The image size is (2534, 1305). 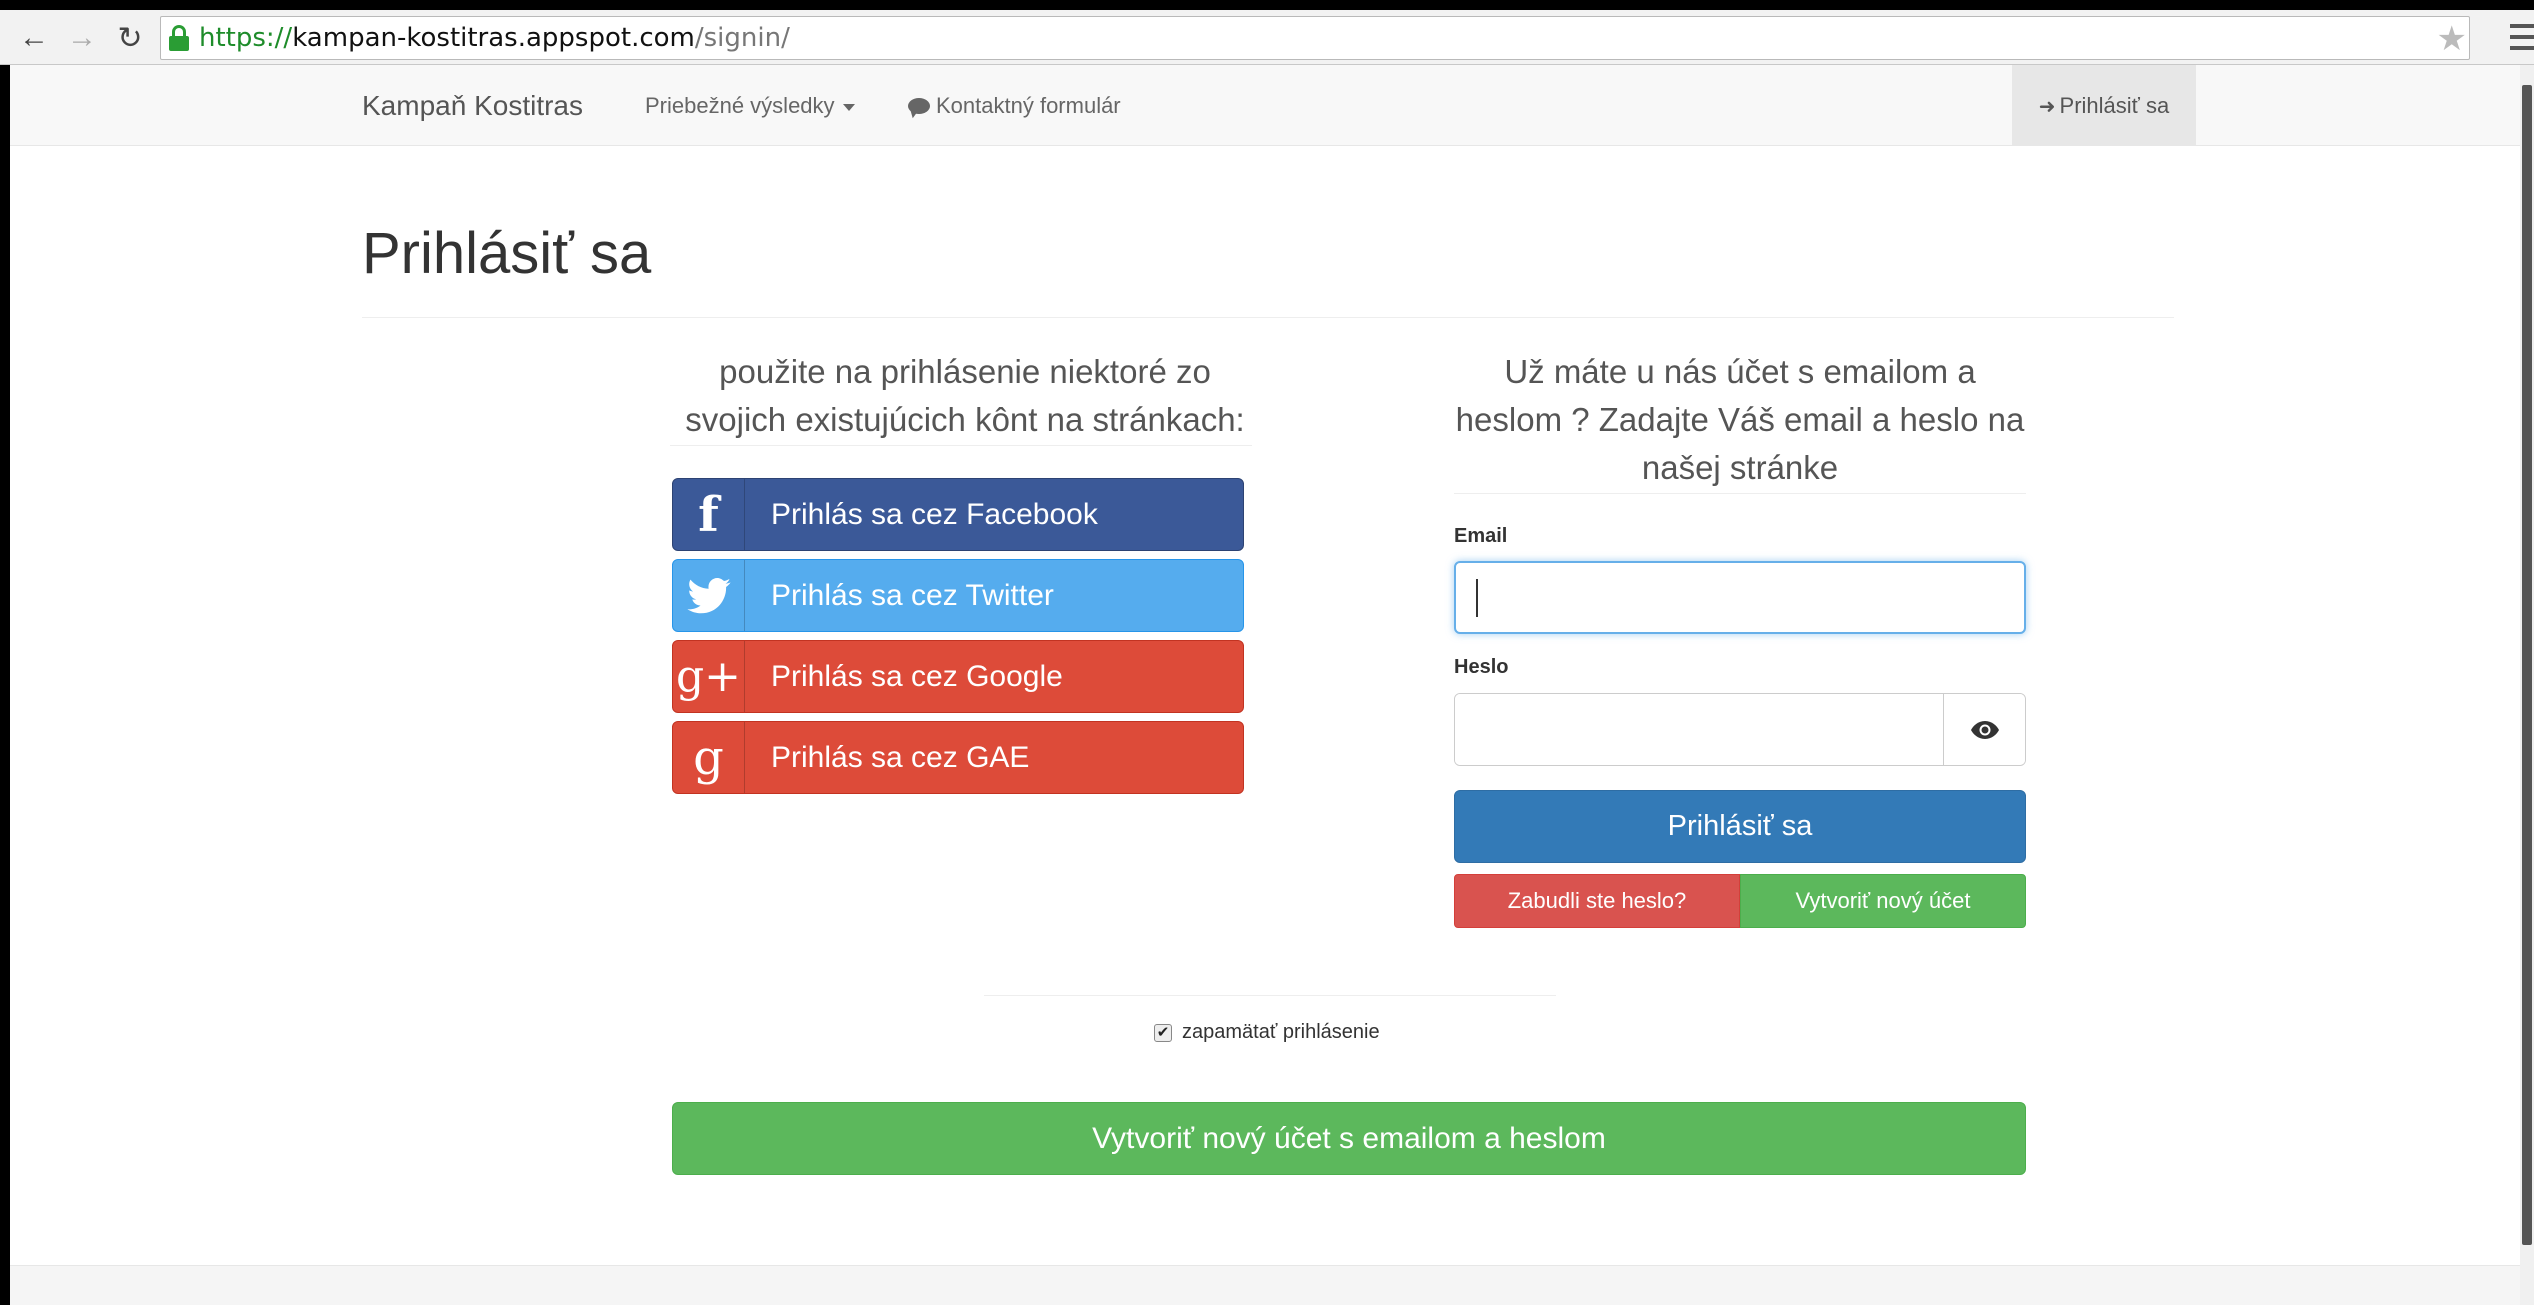 What do you see at coordinates (2527, 665) in the screenshot?
I see `scrollbar-thumb` at bounding box center [2527, 665].